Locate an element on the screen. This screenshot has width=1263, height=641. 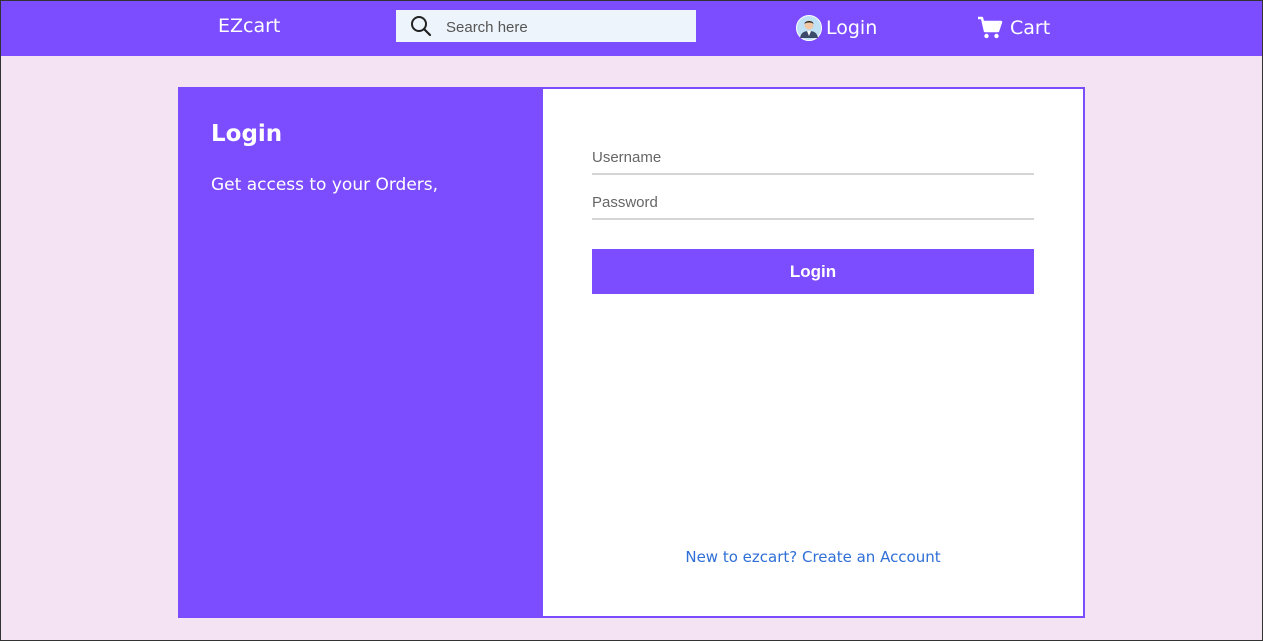
search-input is located at coordinates (566, 27).